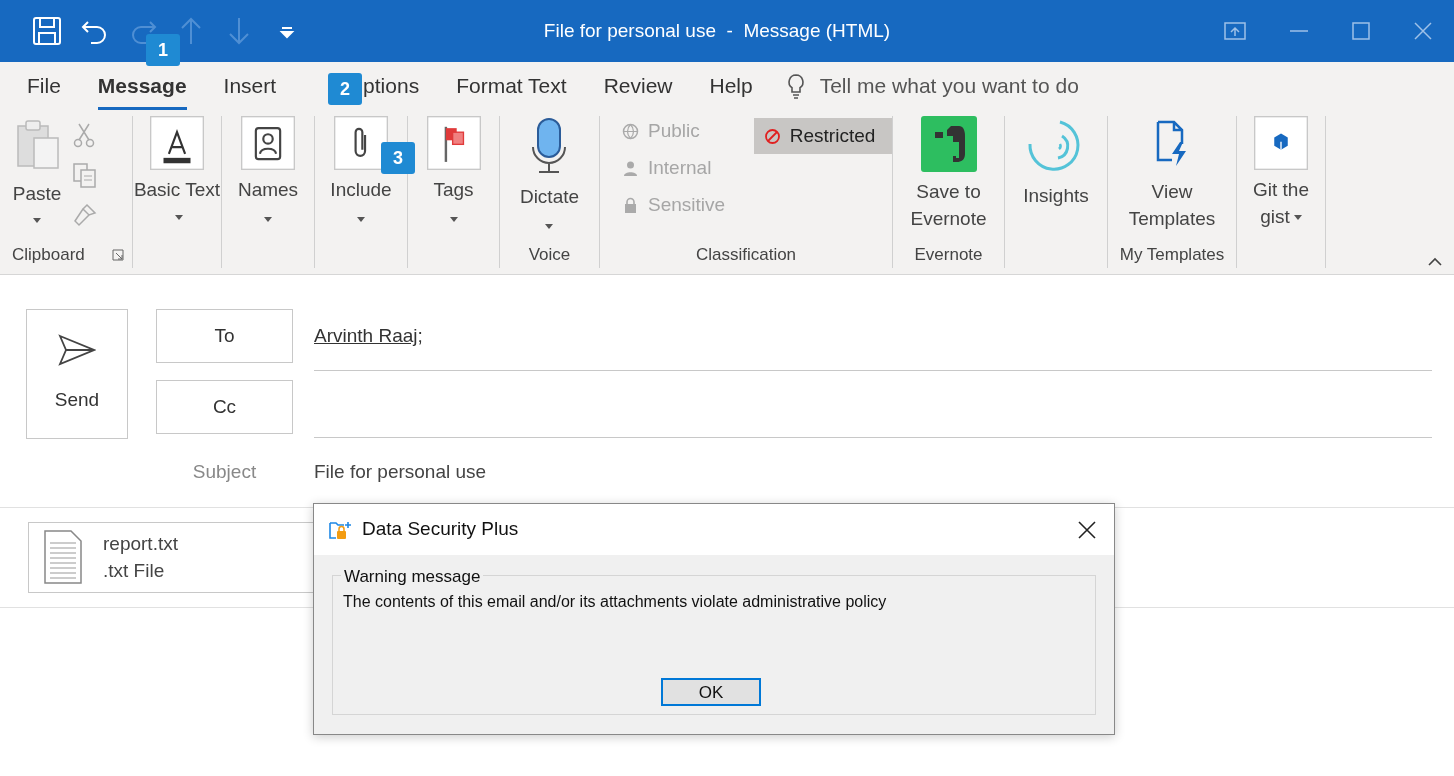 The height and width of the screenshot is (776, 1454). I want to click on group-label: Clipboard, so click(48, 255).